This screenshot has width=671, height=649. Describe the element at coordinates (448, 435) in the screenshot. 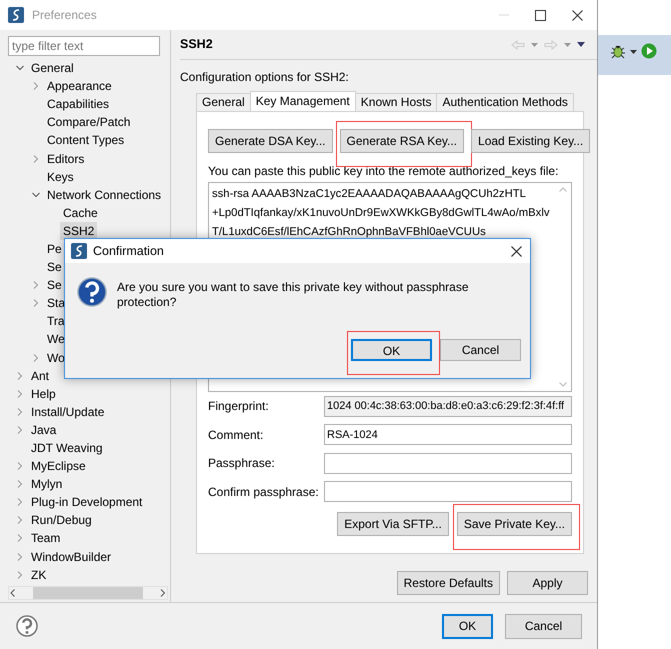

I see `input-field: RSA-1024` at that location.